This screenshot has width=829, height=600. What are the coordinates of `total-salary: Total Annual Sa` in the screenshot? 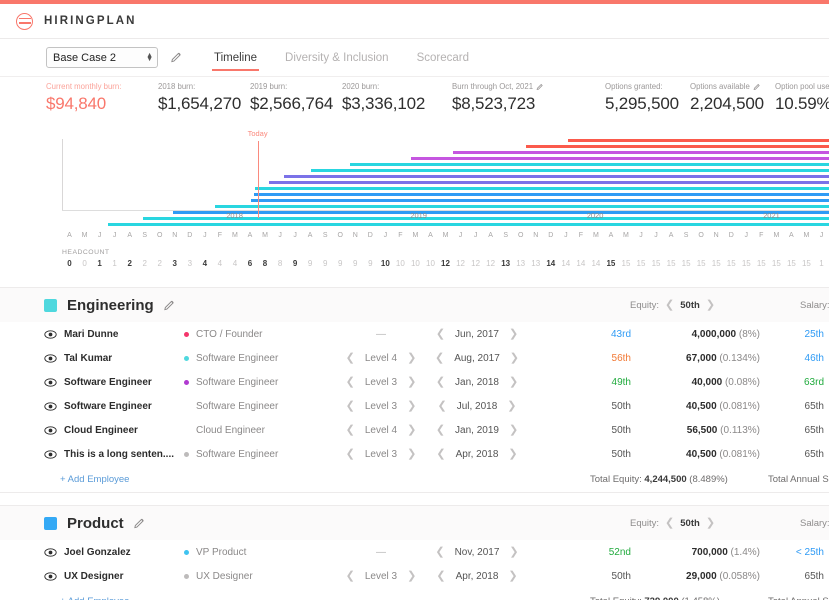 It's located at (798, 479).